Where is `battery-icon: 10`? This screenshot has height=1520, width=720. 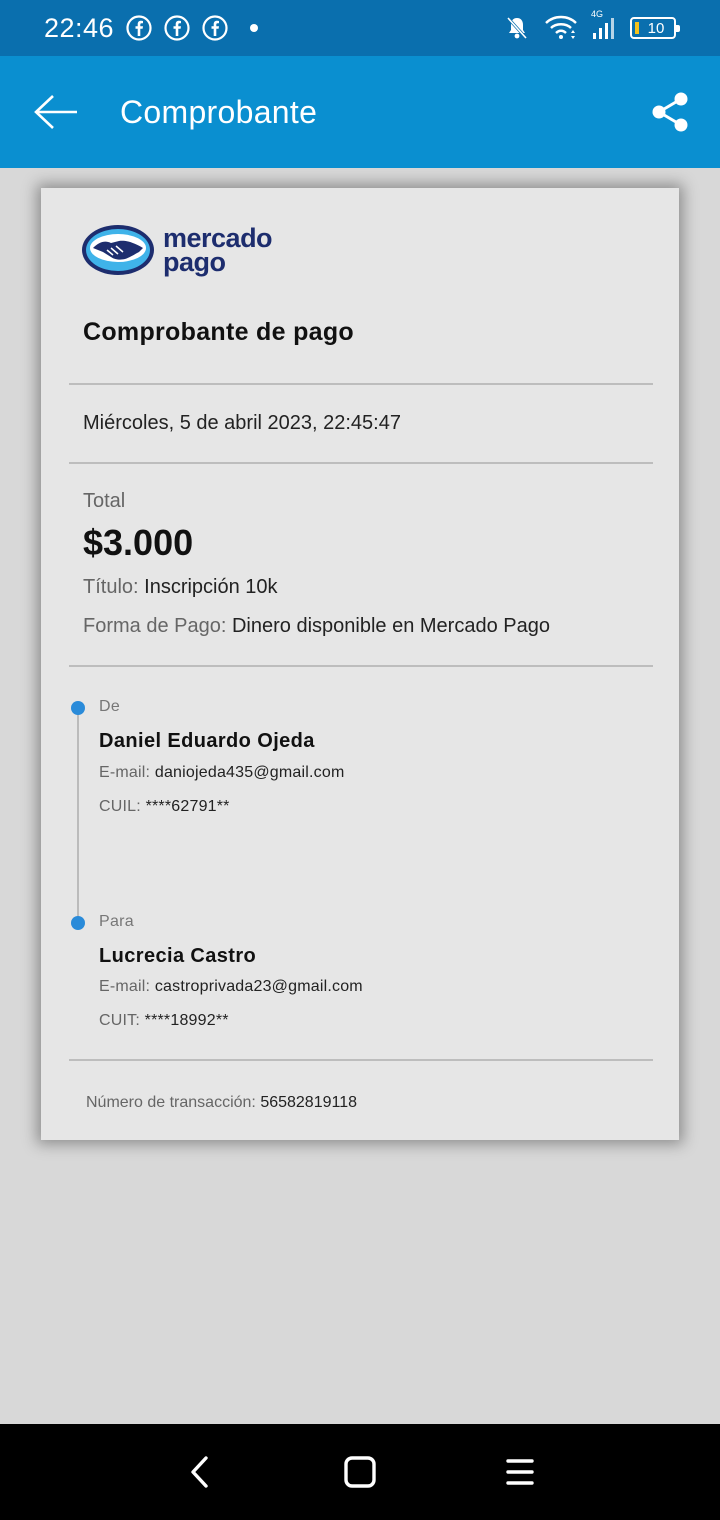
battery-icon: 10 is located at coordinates (655, 28).